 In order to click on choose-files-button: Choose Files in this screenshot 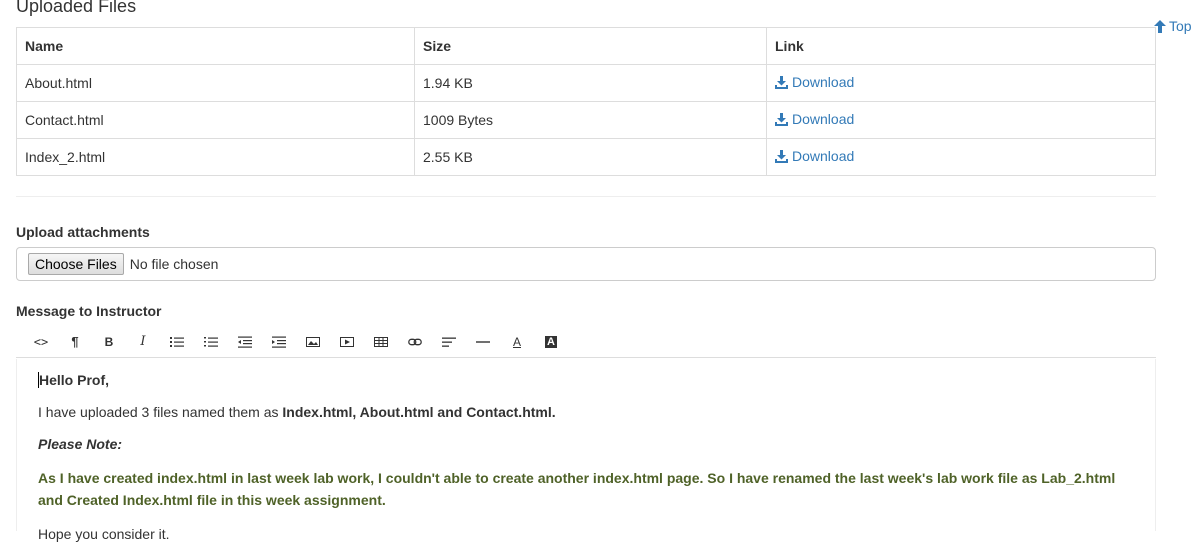, I will do `click(76, 264)`.